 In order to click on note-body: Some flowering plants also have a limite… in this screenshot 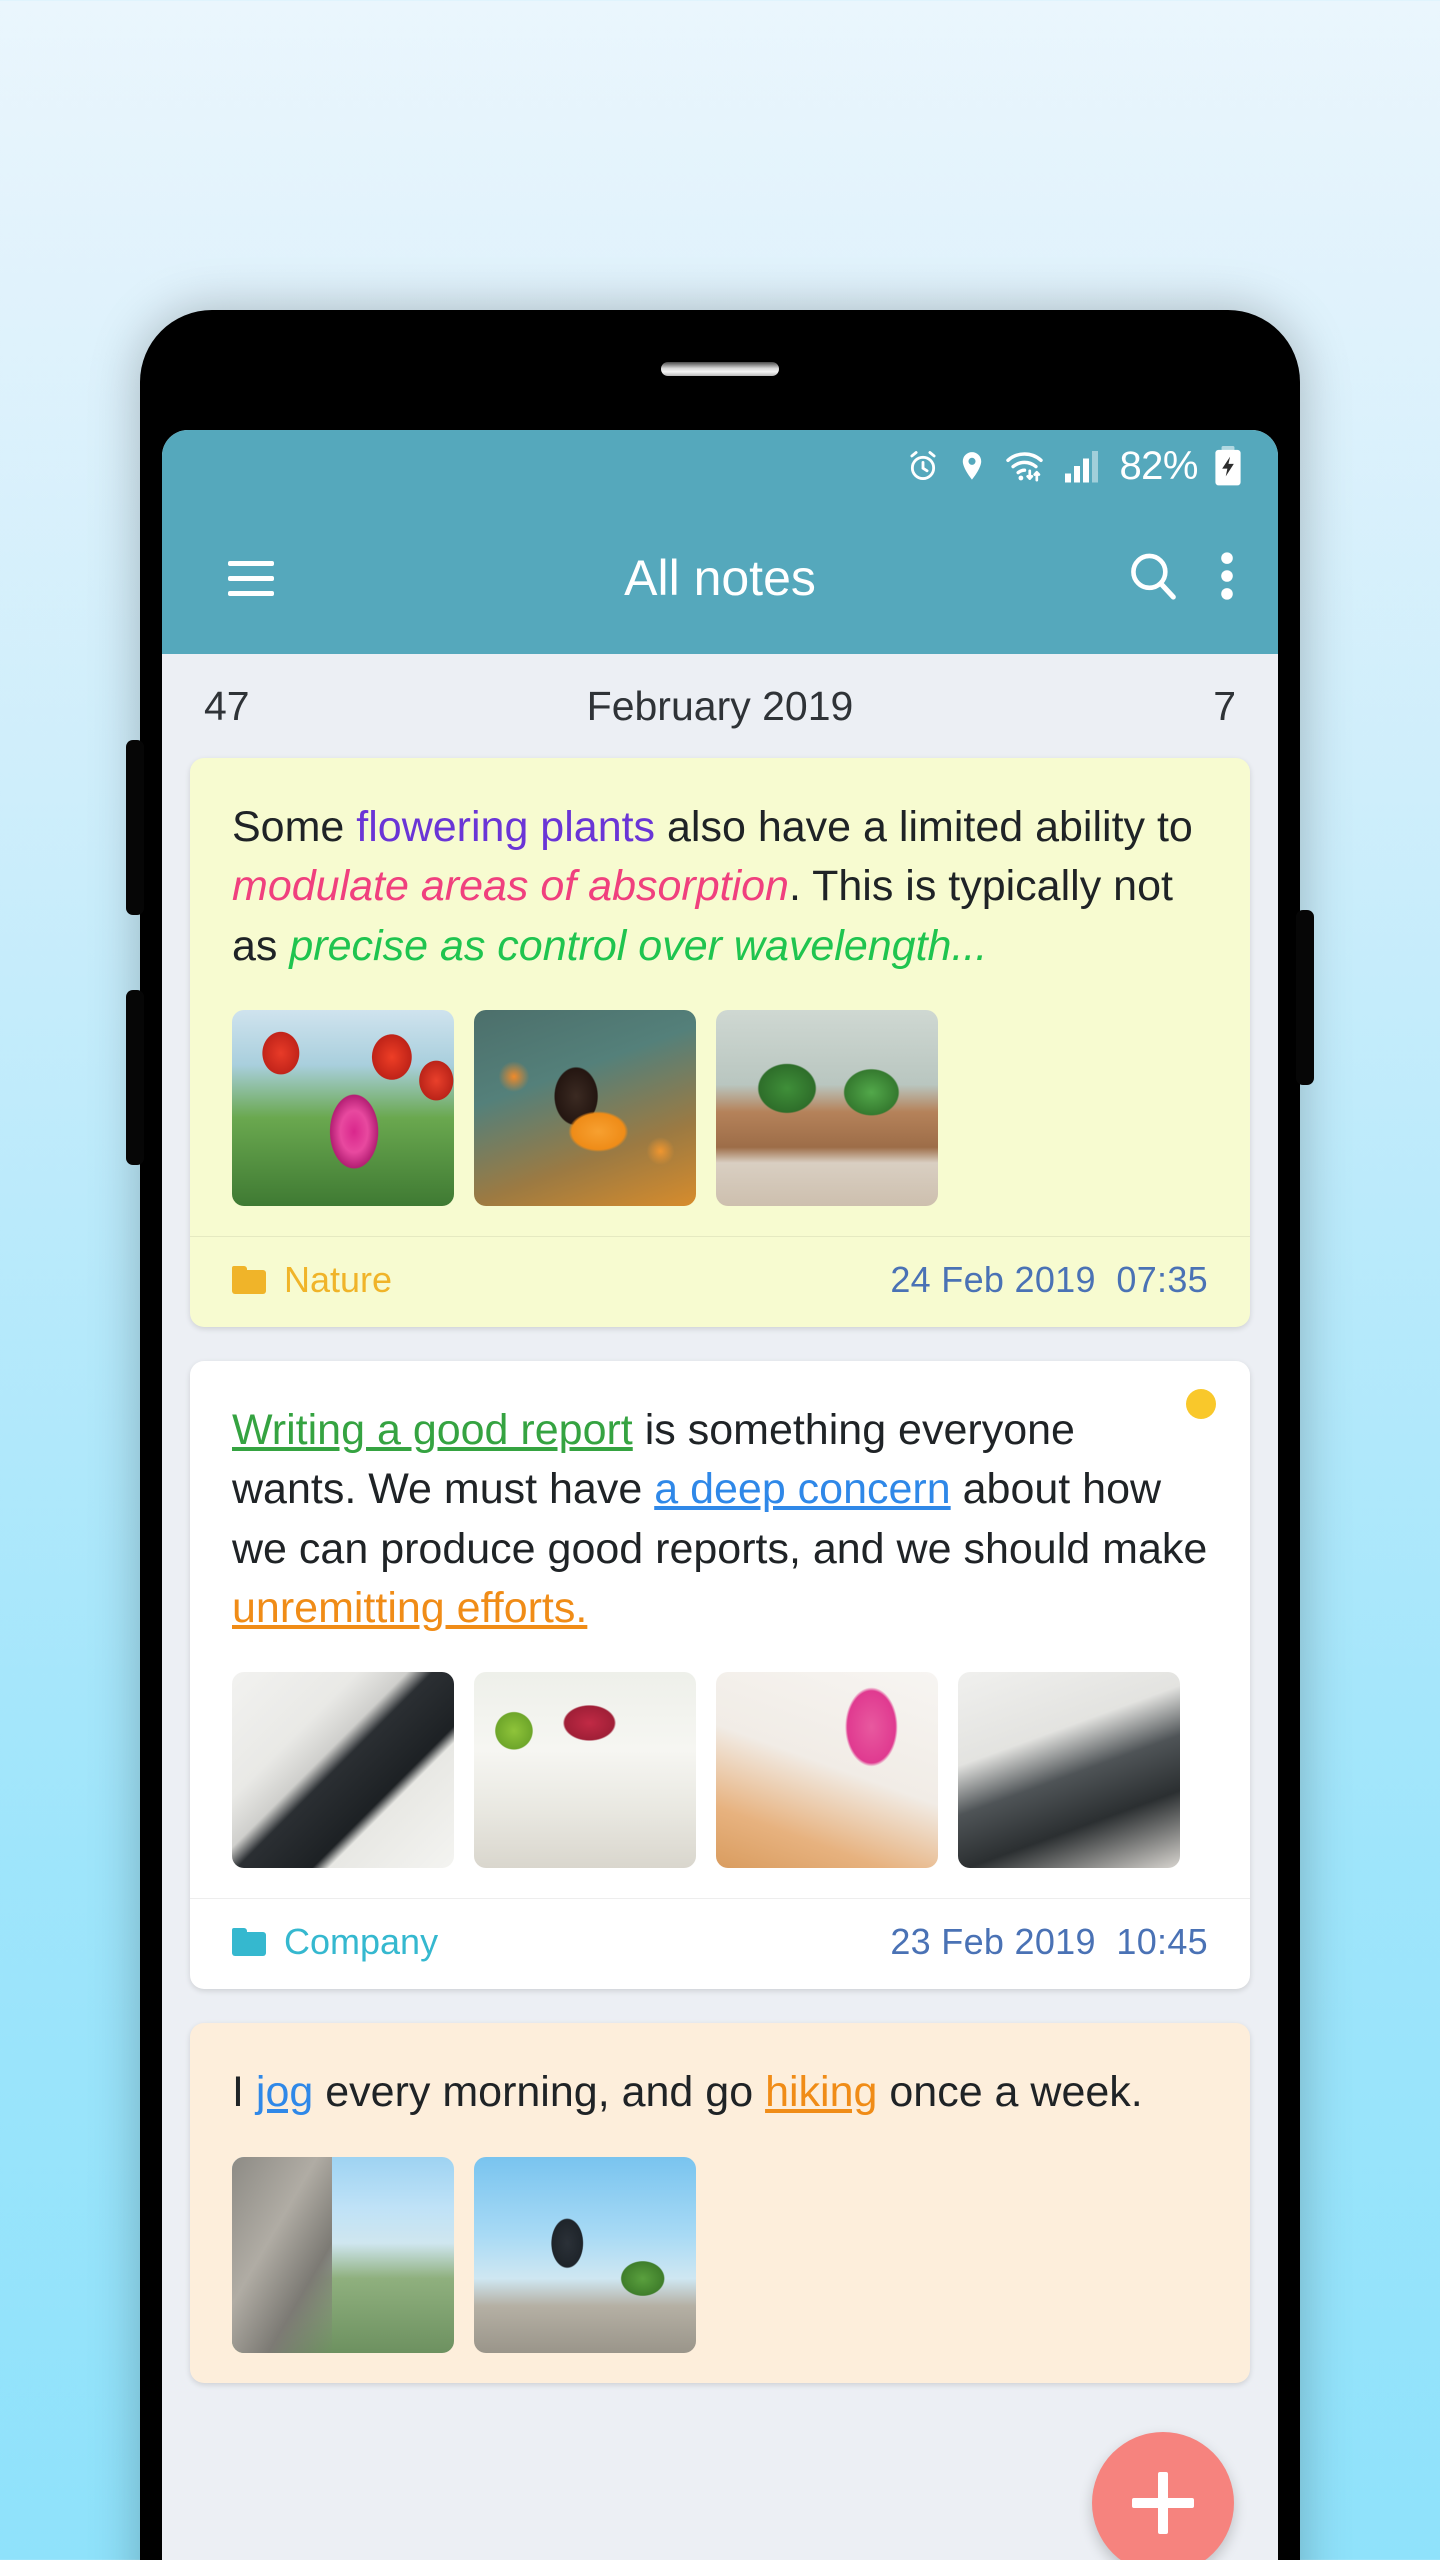, I will do `click(720, 867)`.